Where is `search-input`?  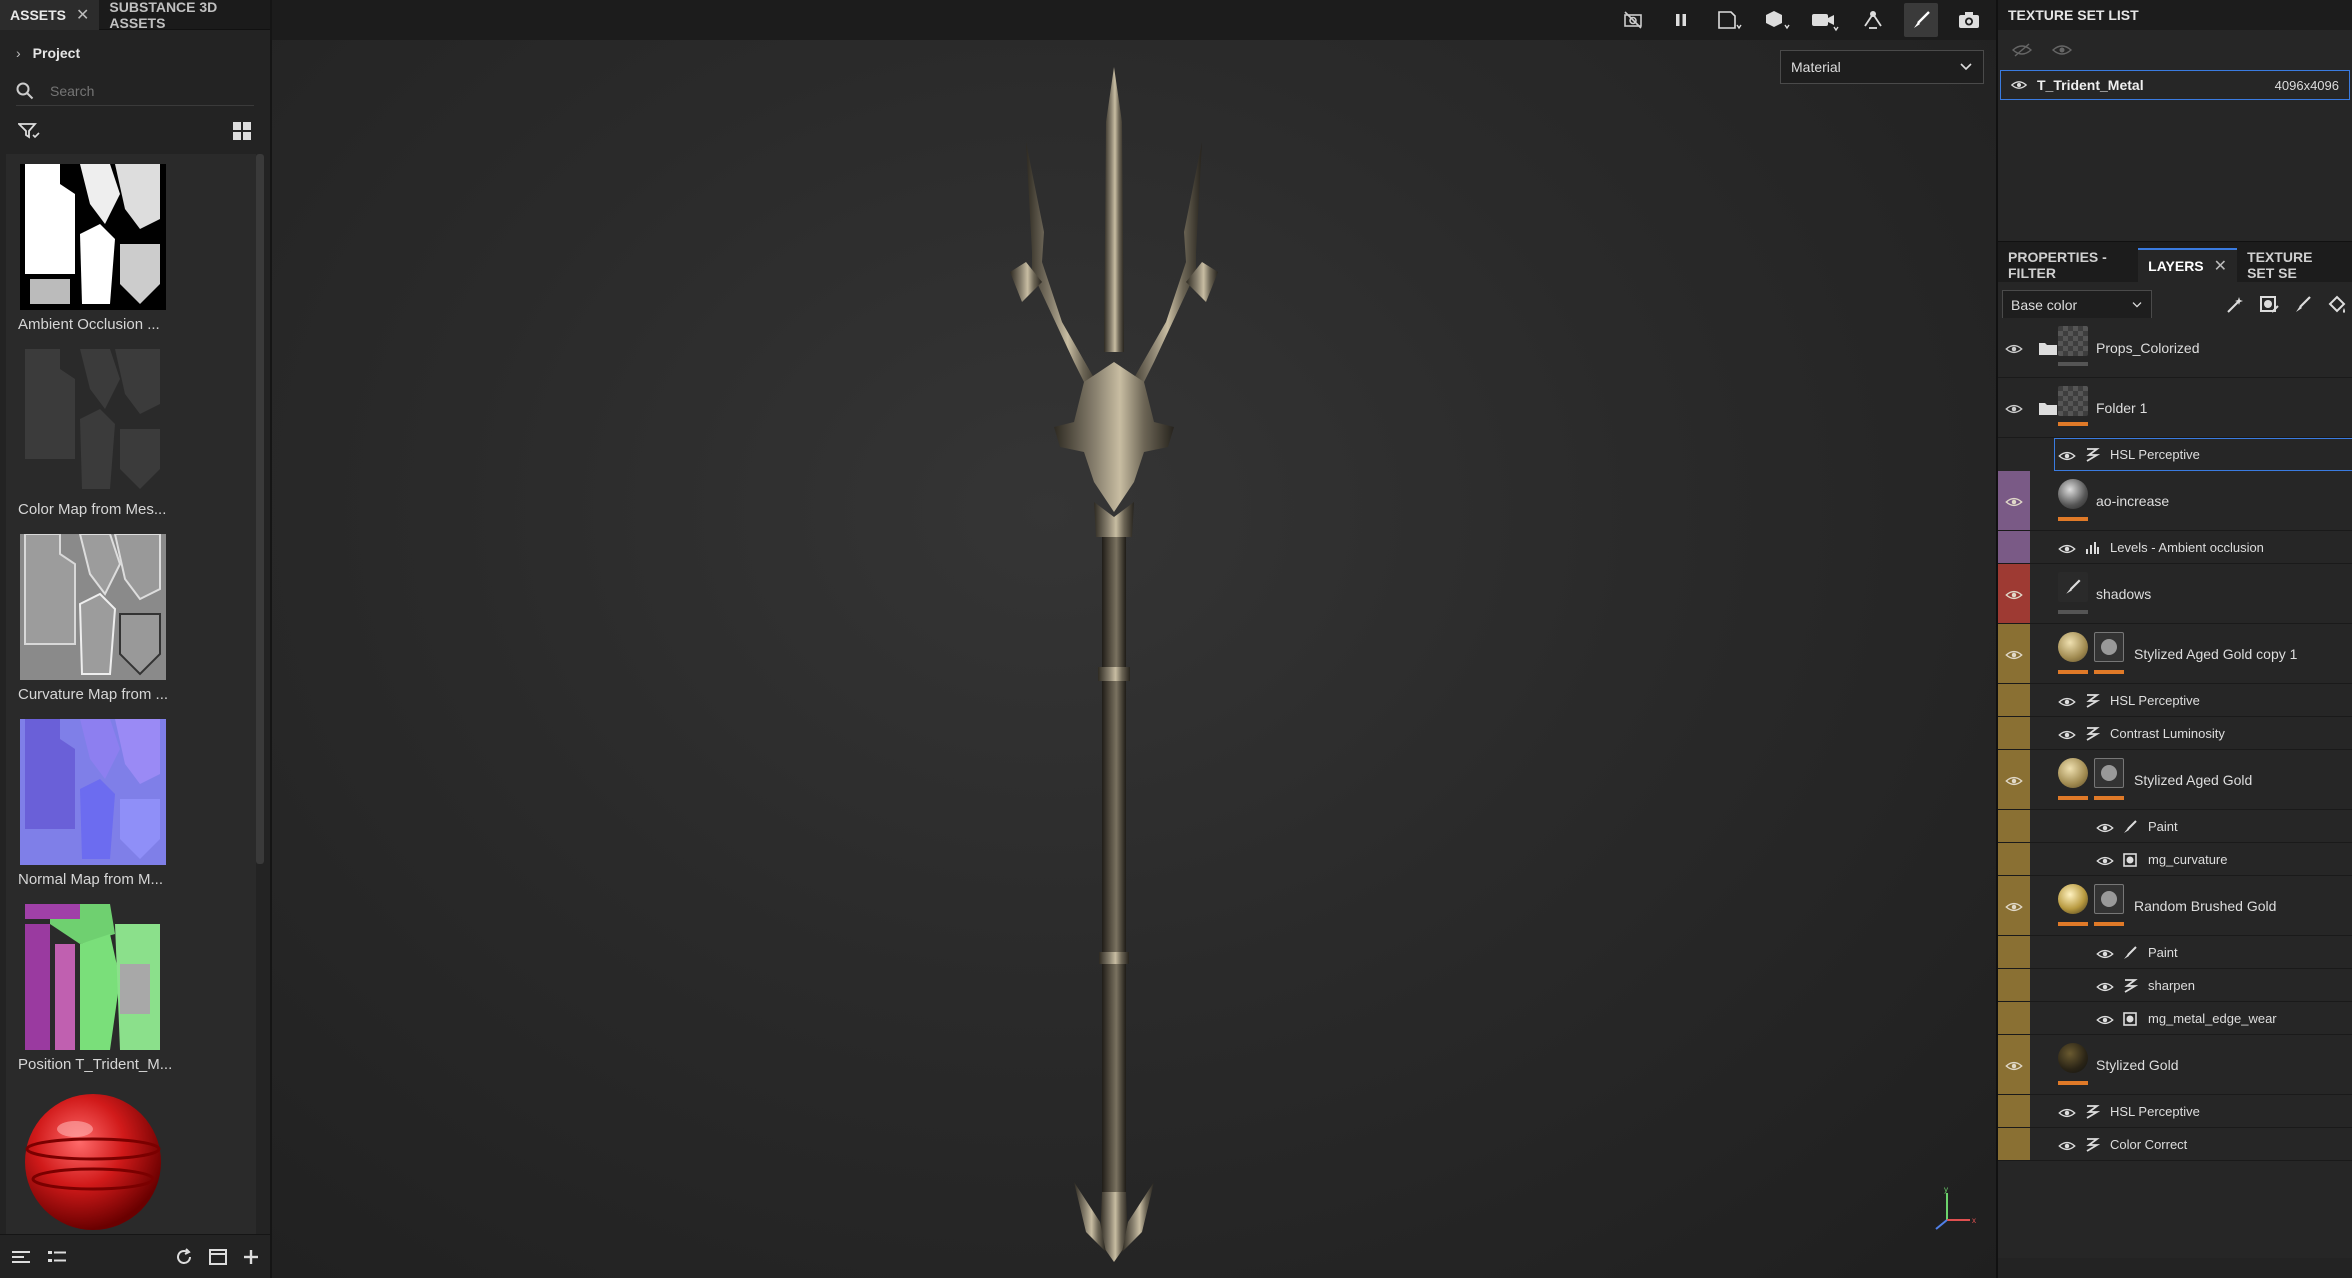
search-input is located at coordinates (140, 90).